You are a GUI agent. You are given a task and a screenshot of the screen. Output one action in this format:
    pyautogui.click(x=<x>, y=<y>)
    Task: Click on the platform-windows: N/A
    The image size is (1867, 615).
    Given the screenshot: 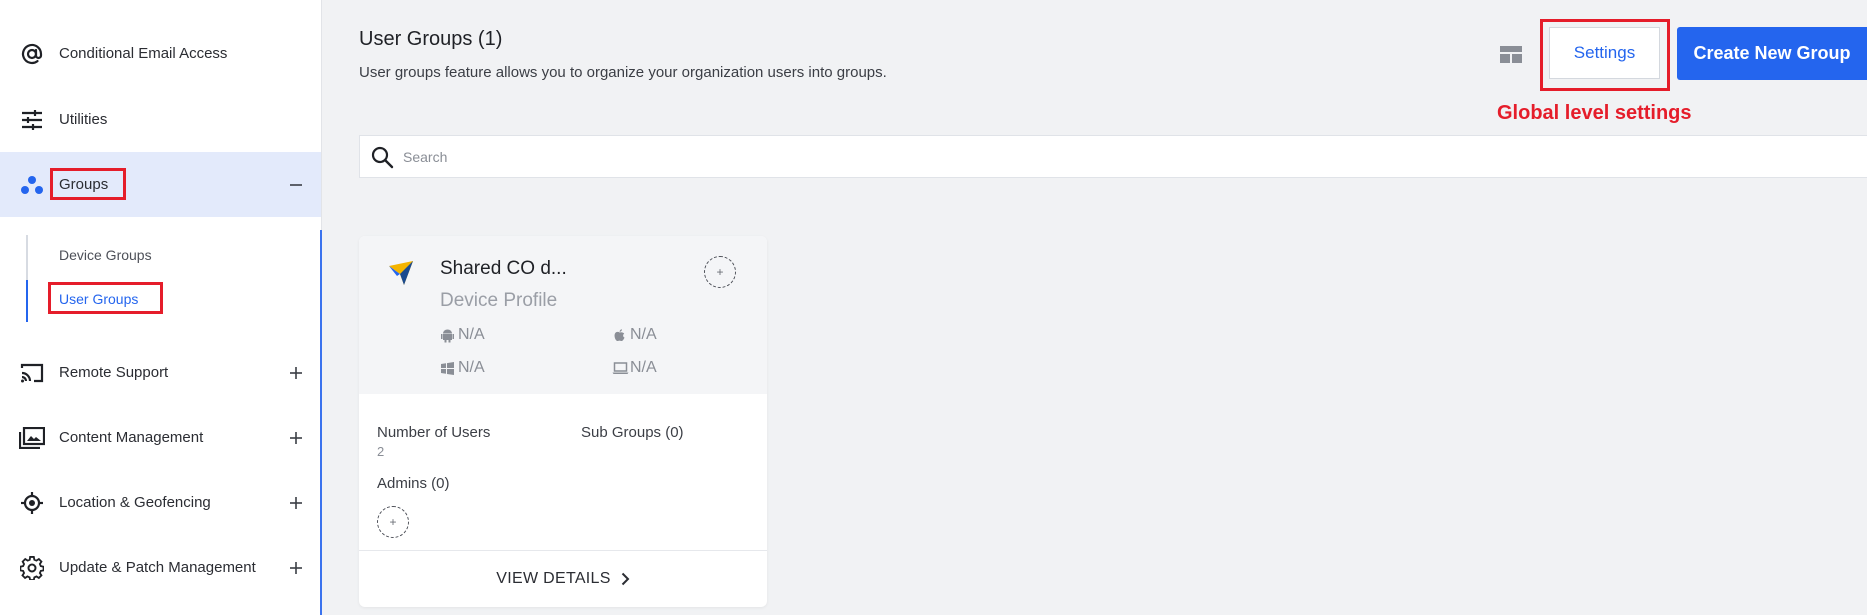 What is the action you would take?
    pyautogui.click(x=462, y=368)
    